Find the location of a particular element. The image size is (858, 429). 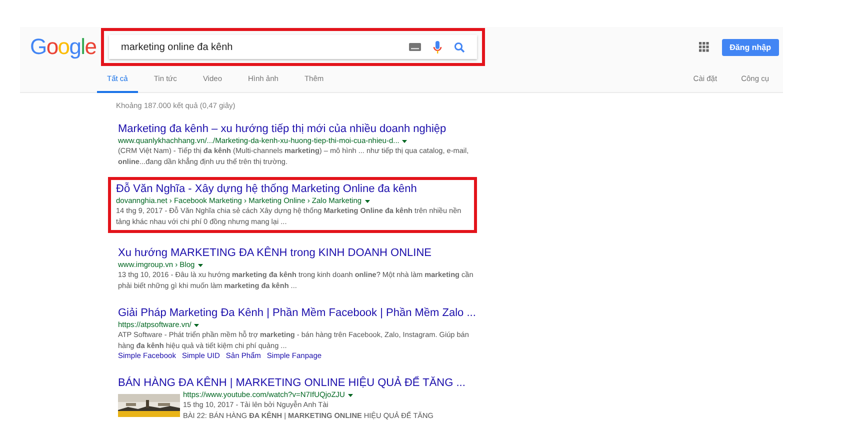

result-title: Xu hướng MARKETING ĐA KÊNH trong KINH DOANH ONLINE is located at coordinates (296, 253).